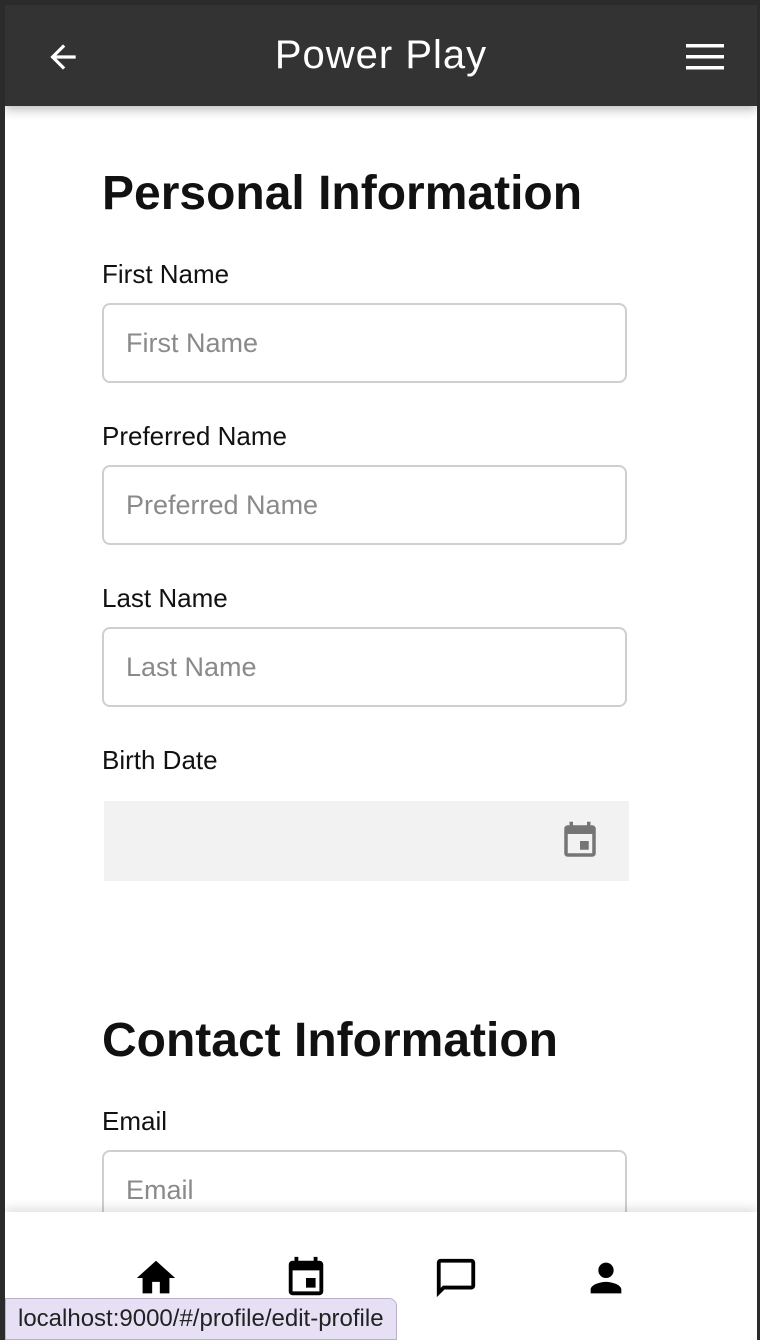 This screenshot has height=1340, width=760. I want to click on app-bar: Power Play, so click(381, 55).